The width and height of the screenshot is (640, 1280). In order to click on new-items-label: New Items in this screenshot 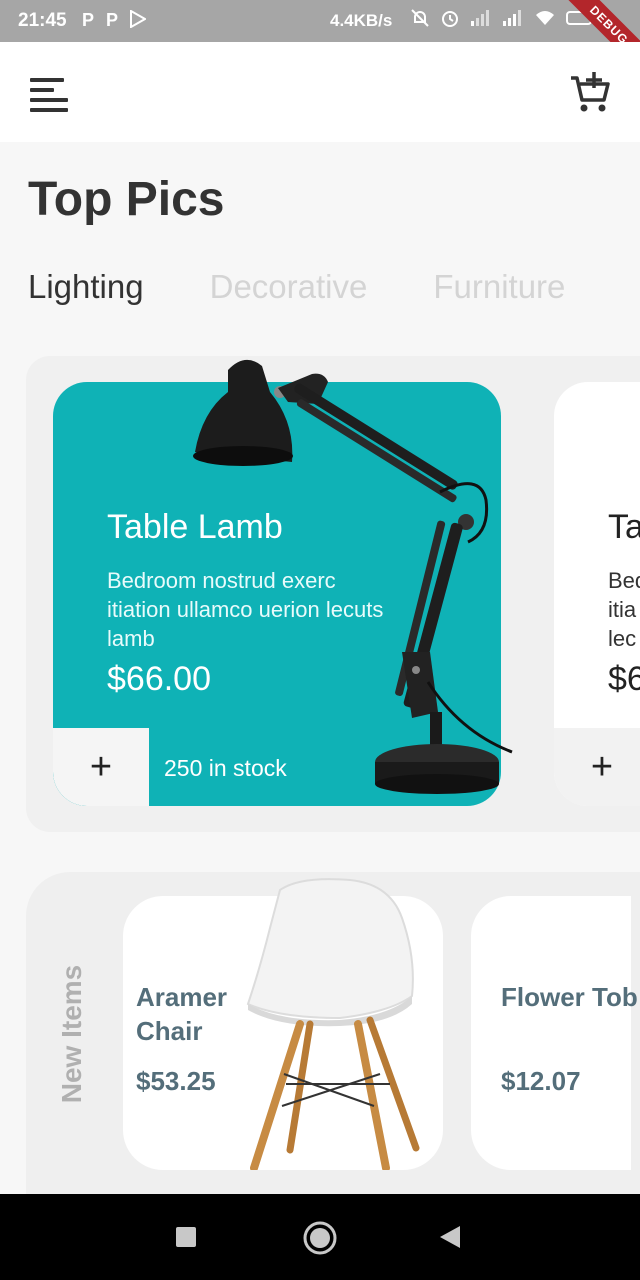, I will do `click(71, 1034)`.